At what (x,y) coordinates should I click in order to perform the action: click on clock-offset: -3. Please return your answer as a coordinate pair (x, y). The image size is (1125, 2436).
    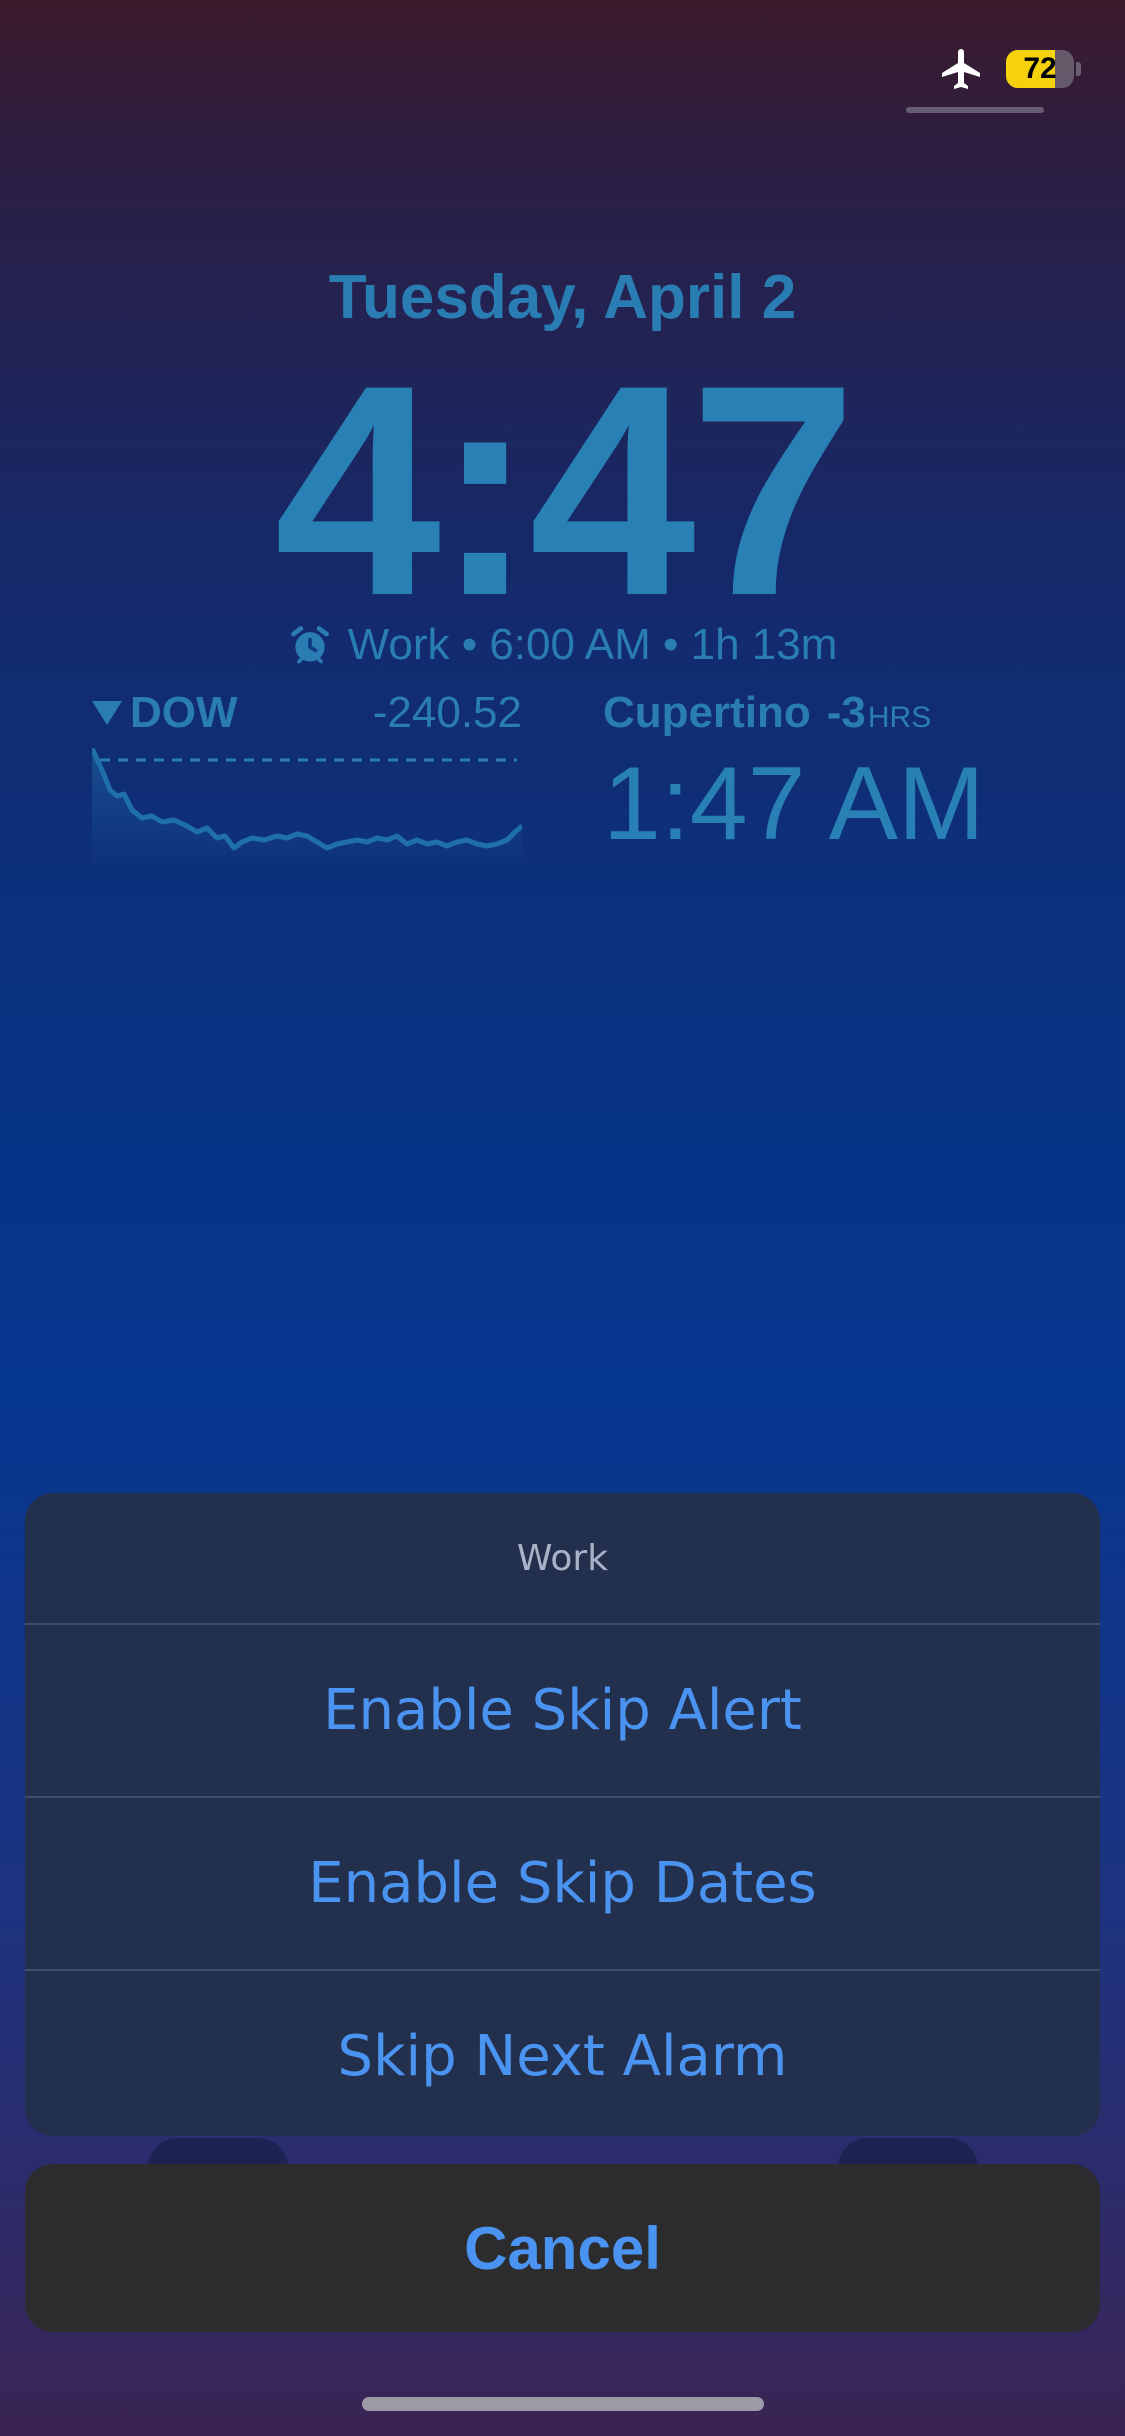
    Looking at the image, I should click on (846, 712).